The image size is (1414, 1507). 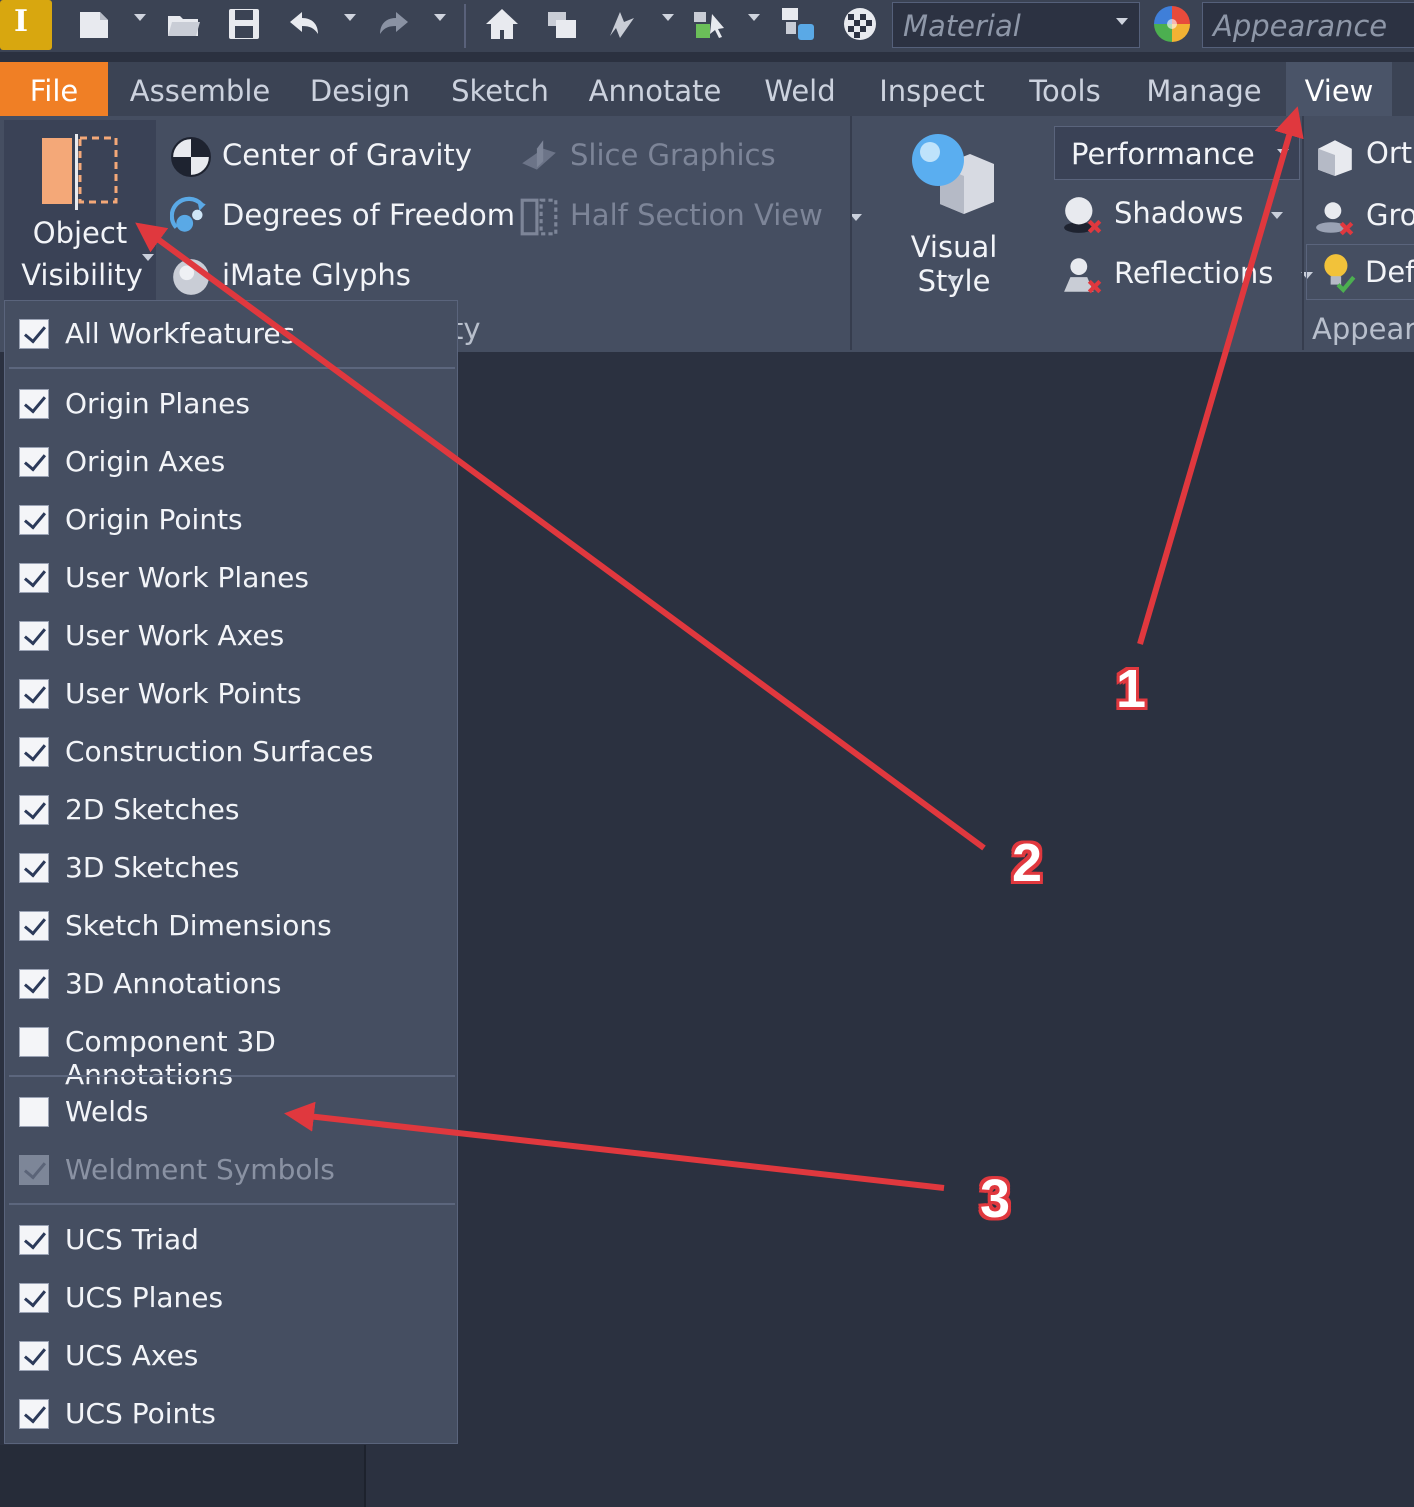 What do you see at coordinates (995, 1199) in the screenshot?
I see `annotation-label-3: 3` at bounding box center [995, 1199].